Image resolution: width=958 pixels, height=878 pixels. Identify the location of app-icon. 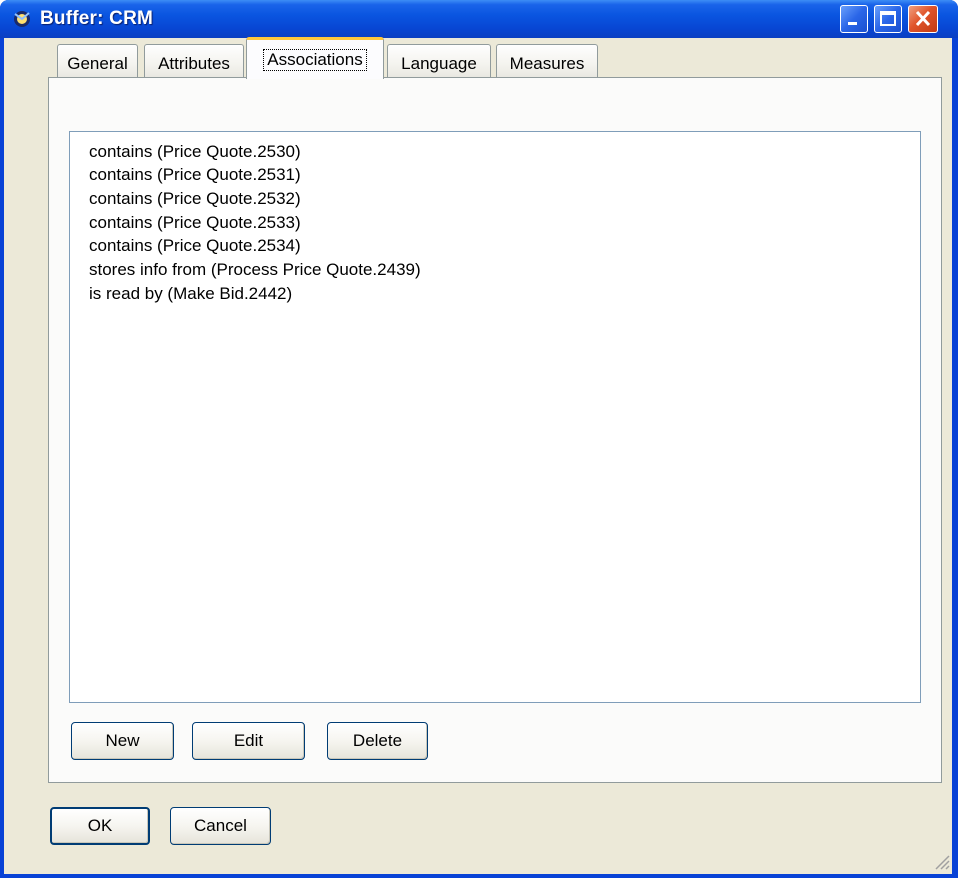
(22, 19).